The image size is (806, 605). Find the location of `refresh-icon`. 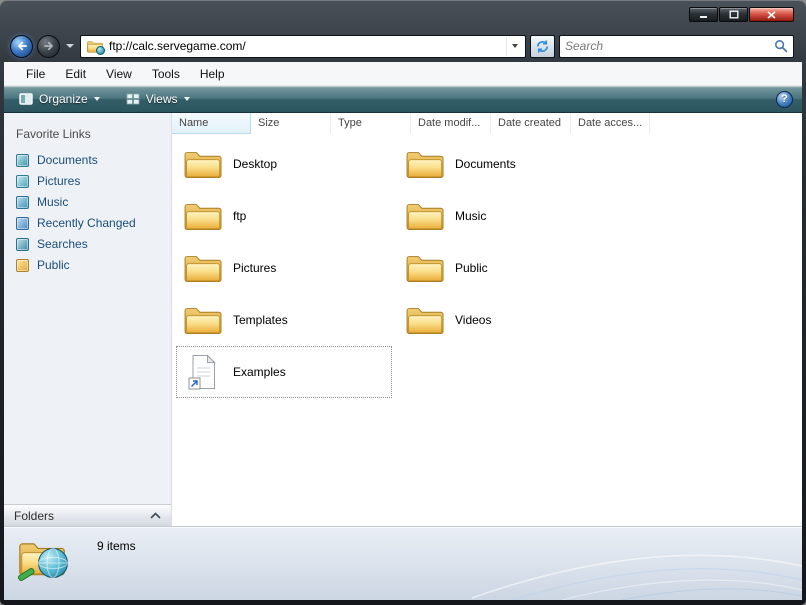

refresh-icon is located at coordinates (542, 46).